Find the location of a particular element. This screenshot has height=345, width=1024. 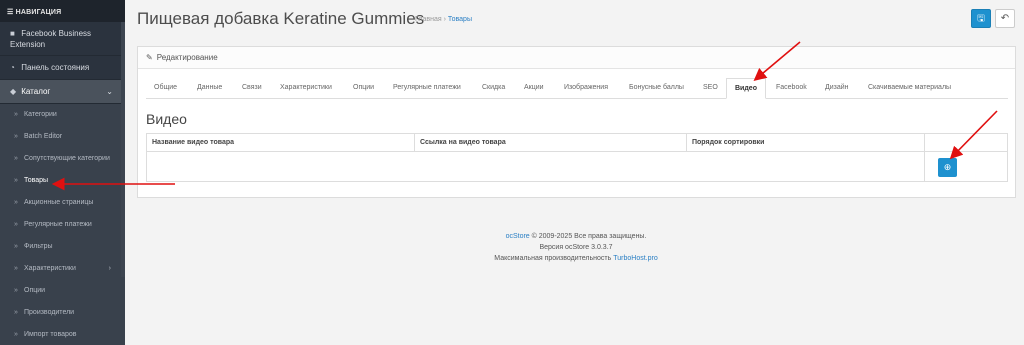

sidebar-item-label: Каталог is located at coordinates (36, 91).